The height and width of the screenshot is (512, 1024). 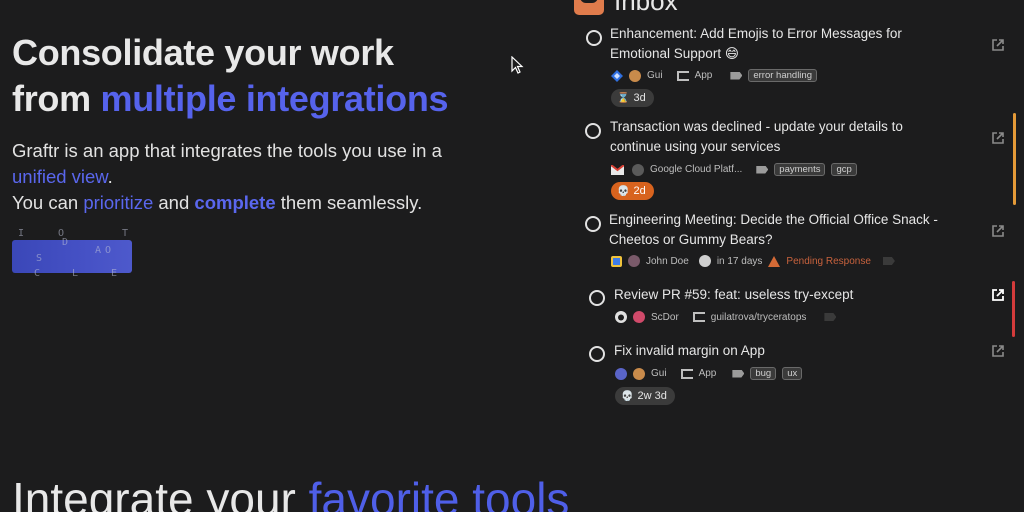 I want to click on task-meta: Gui App bug ux, so click(x=709, y=373).